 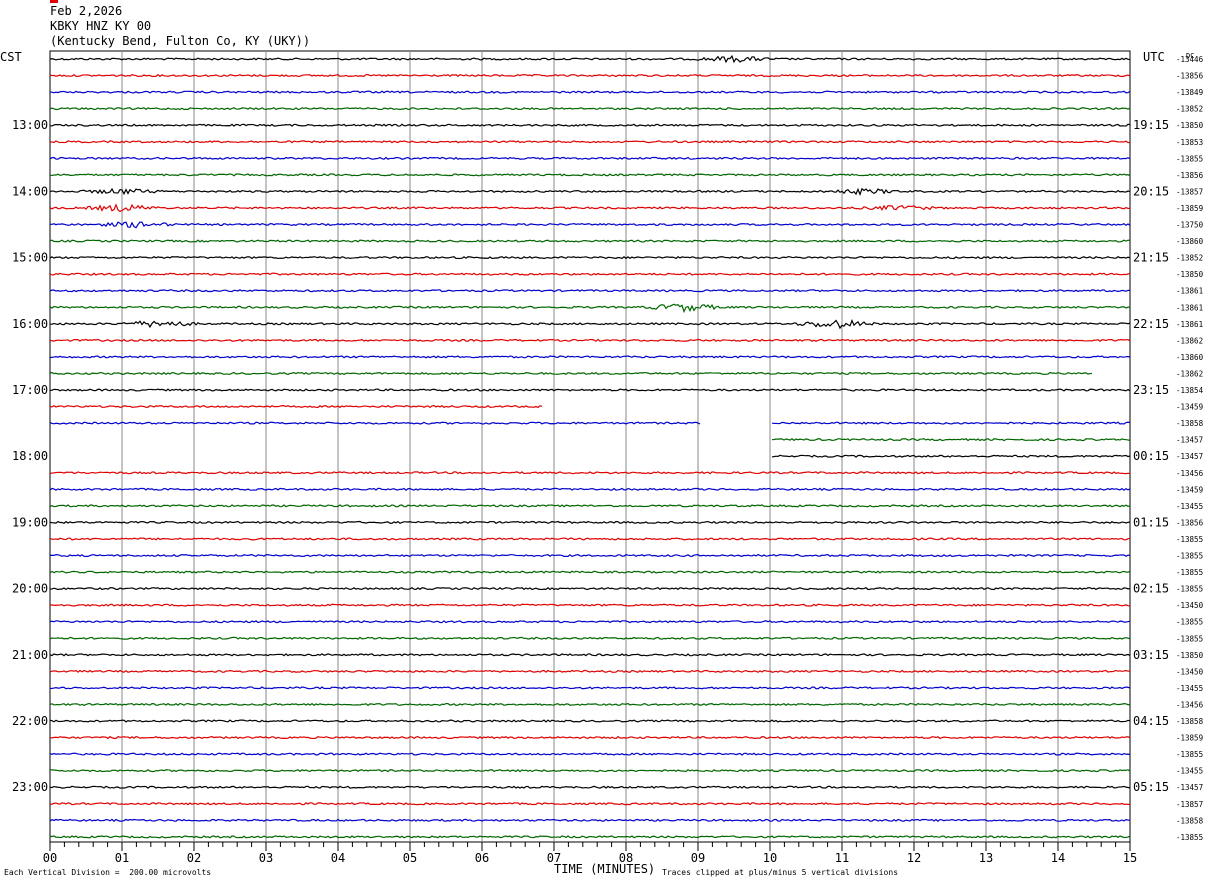 I want to click on cst-hour-label: 21:00, so click(x=30, y=655).